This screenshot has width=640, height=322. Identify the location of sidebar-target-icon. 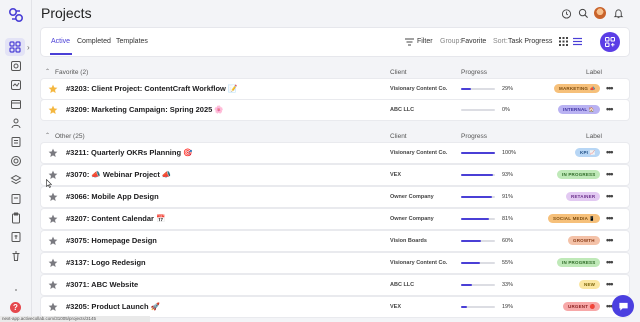
(16, 161).